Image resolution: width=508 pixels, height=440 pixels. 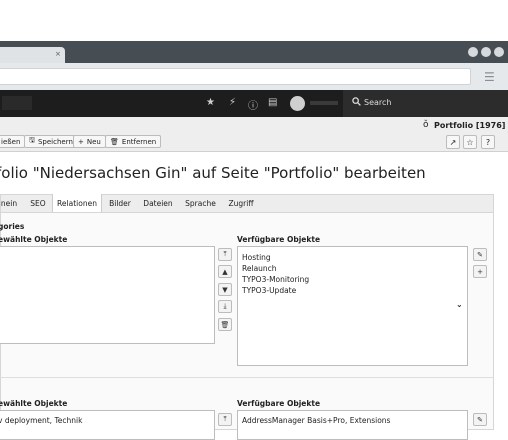 I want to click on open-new-window-icon: ↗, so click(x=453, y=142).